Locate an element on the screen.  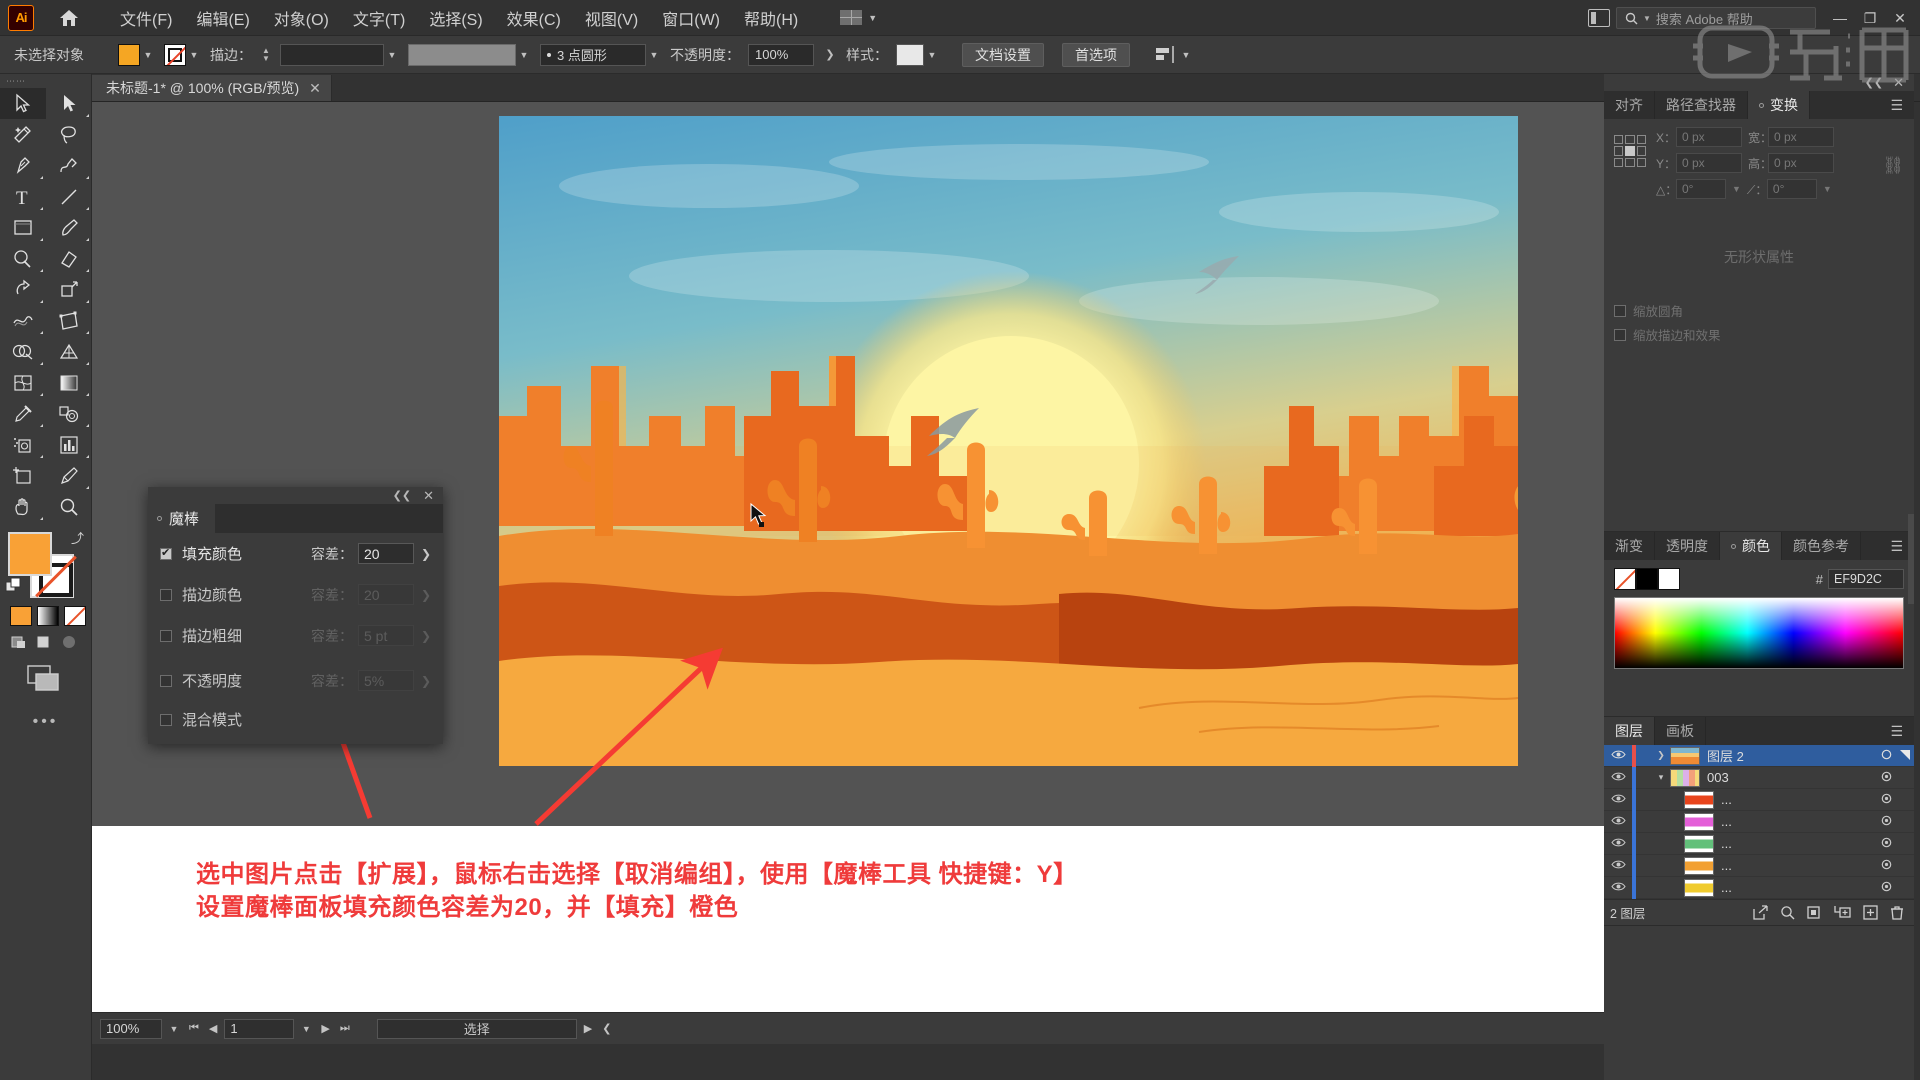
perspective-grid-tool is located at coordinates (69, 351).